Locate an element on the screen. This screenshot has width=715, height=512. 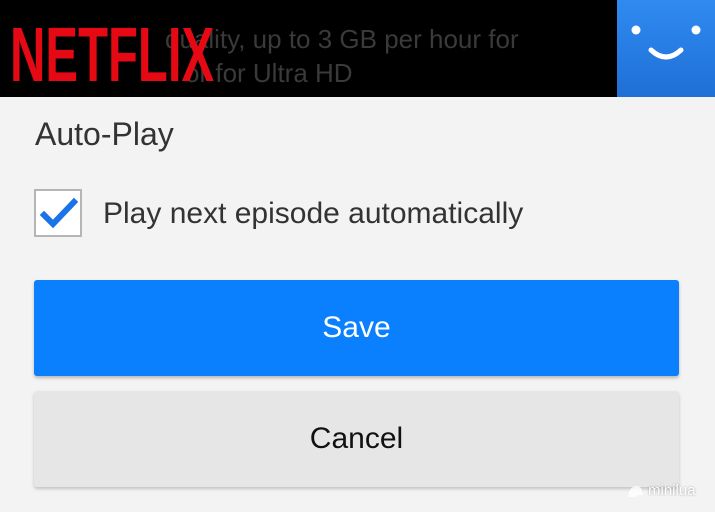
autoplay-section-title: Auto-Play is located at coordinates (104, 134).